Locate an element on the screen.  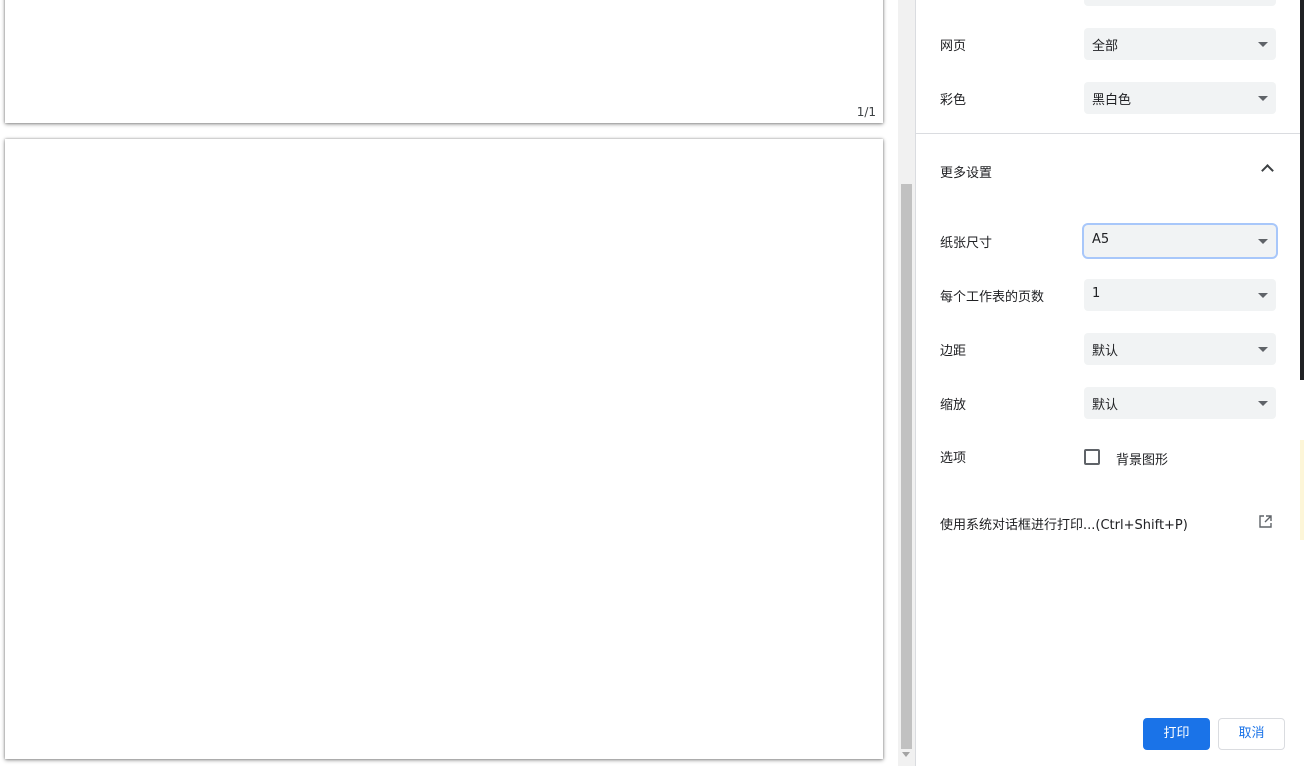
paper-size-label: 纸张尺寸 is located at coordinates (966, 243).